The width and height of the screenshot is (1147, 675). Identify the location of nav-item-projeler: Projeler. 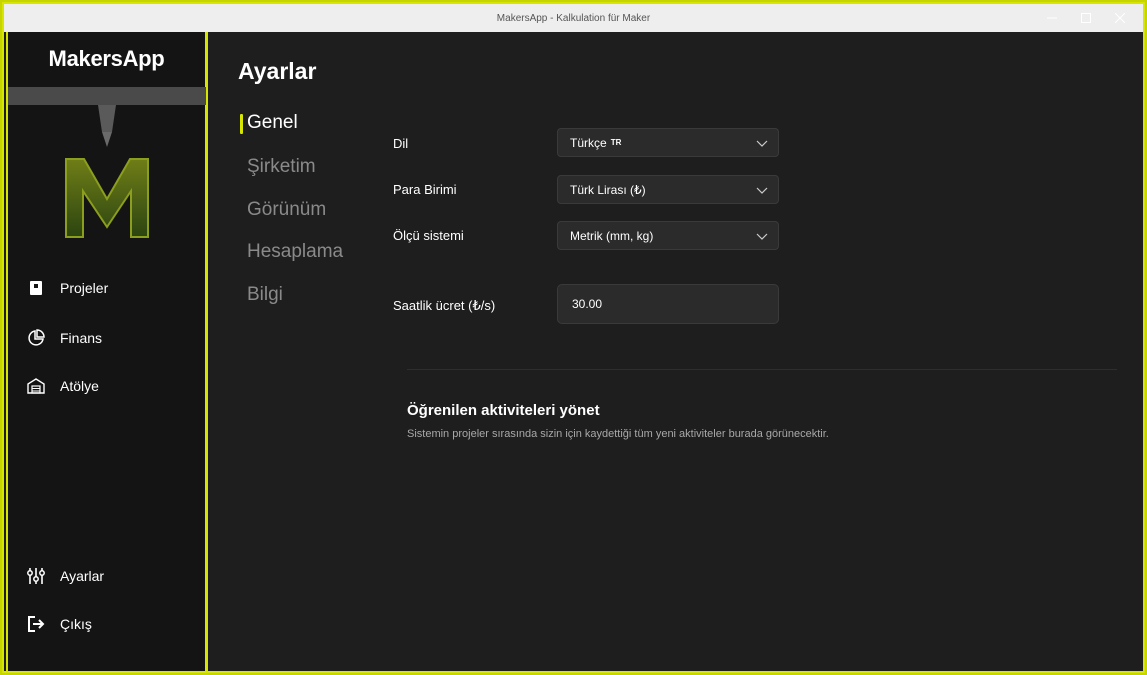
(67, 288).